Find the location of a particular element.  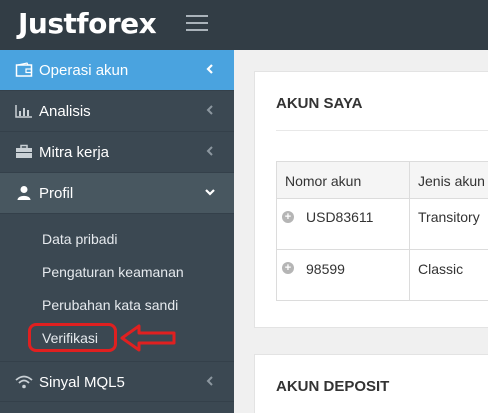

top-bar: Justforex is located at coordinates (244, 25).